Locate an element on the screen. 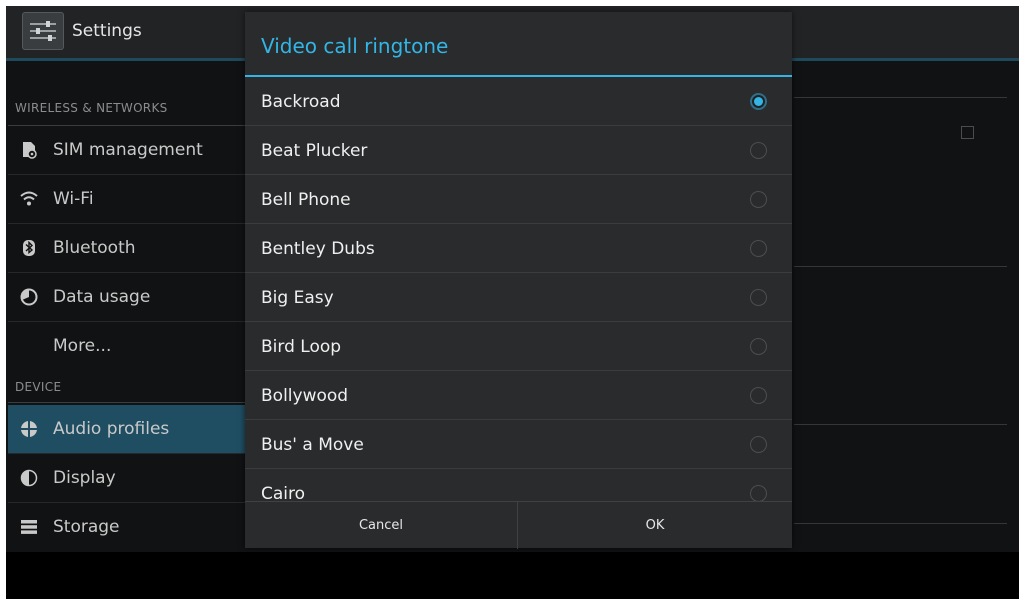 The image size is (1019, 599). sidebar-item-audio-profiles: Audio profiles is located at coordinates (127, 429).